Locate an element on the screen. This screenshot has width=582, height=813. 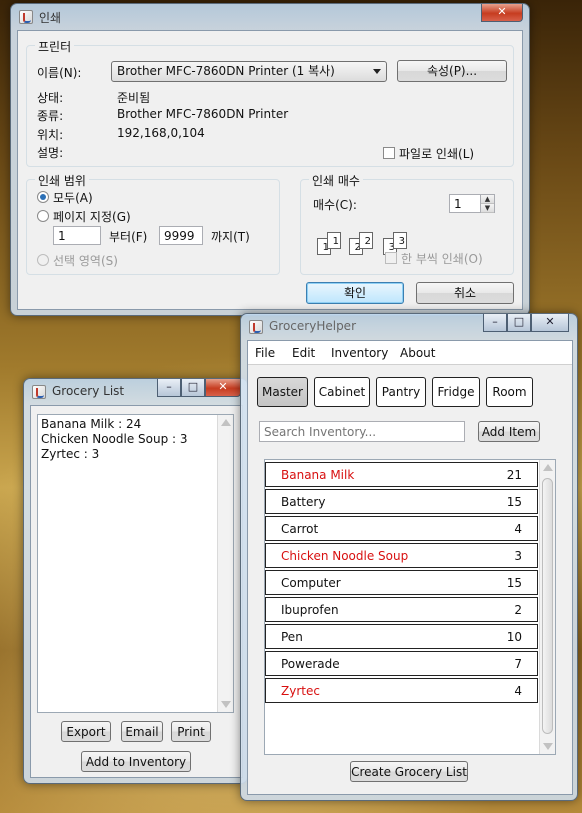
print-button: Print is located at coordinates (191, 731).